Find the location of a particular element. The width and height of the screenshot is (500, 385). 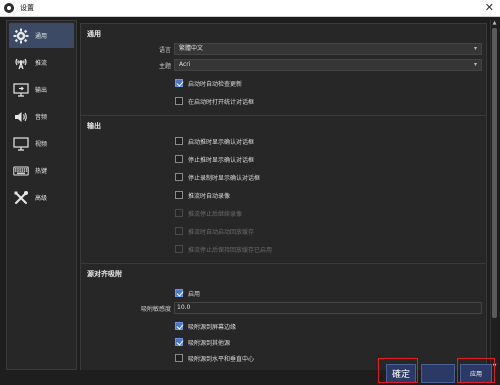

output-option-label: 停止推时显示确认对话框 is located at coordinates (221, 160).